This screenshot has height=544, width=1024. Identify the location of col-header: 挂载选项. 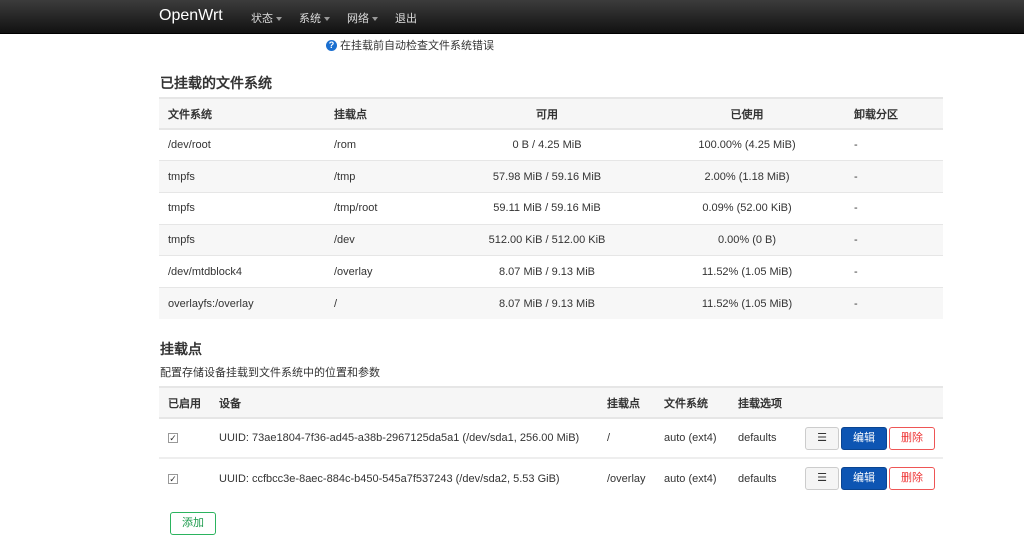
(761, 402).